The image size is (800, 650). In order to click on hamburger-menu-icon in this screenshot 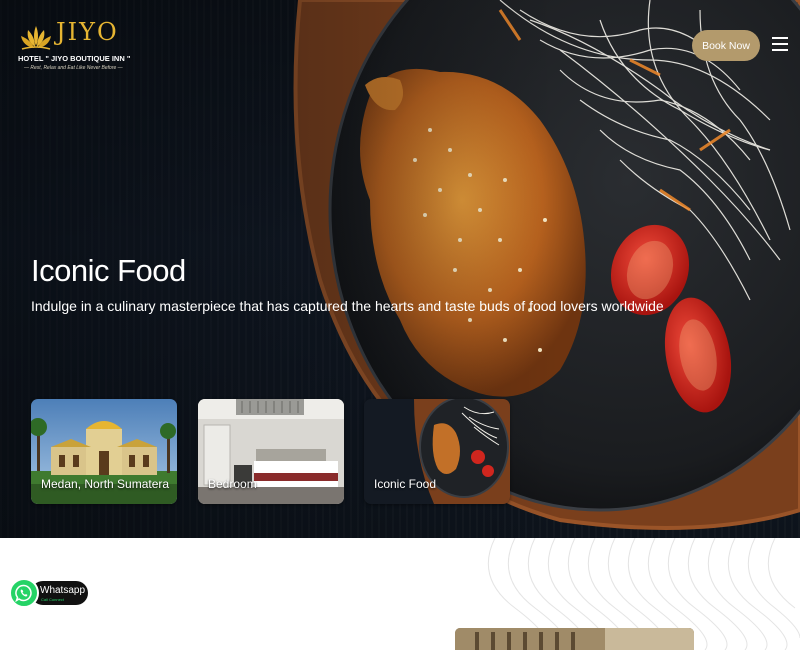, I will do `click(780, 45)`.